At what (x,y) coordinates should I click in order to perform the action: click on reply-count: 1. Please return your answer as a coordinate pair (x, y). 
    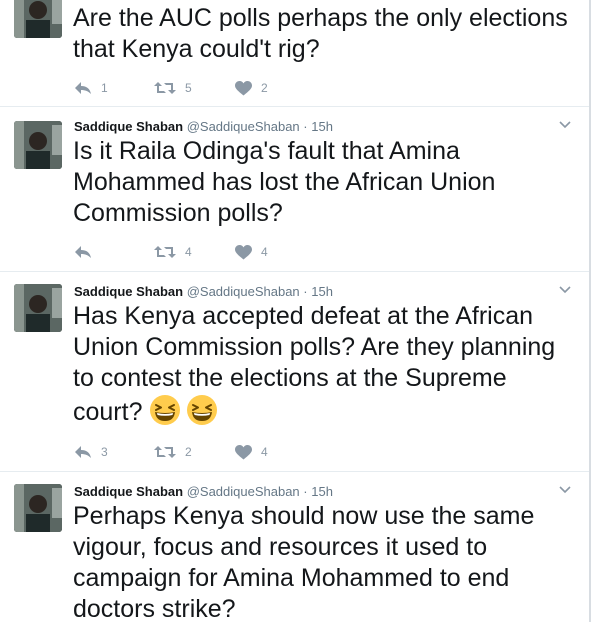
    Looking at the image, I should click on (104, 88).